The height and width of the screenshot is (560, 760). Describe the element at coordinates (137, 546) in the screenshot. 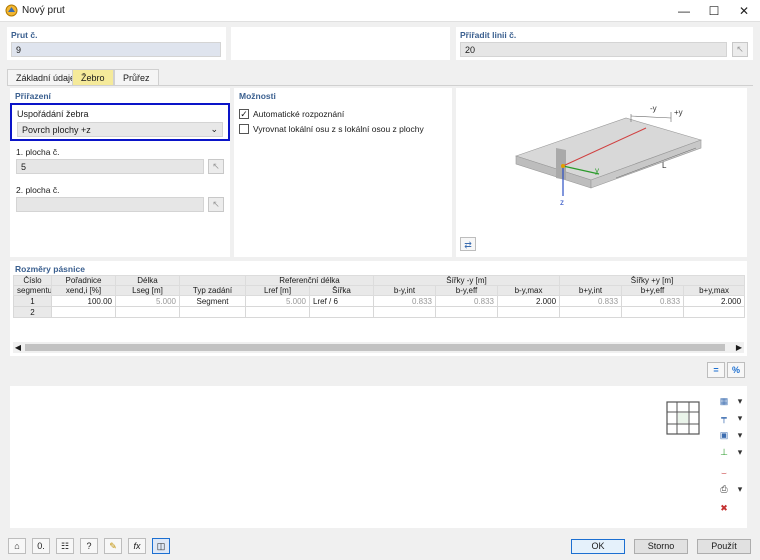

I see `function-icon: fx` at that location.